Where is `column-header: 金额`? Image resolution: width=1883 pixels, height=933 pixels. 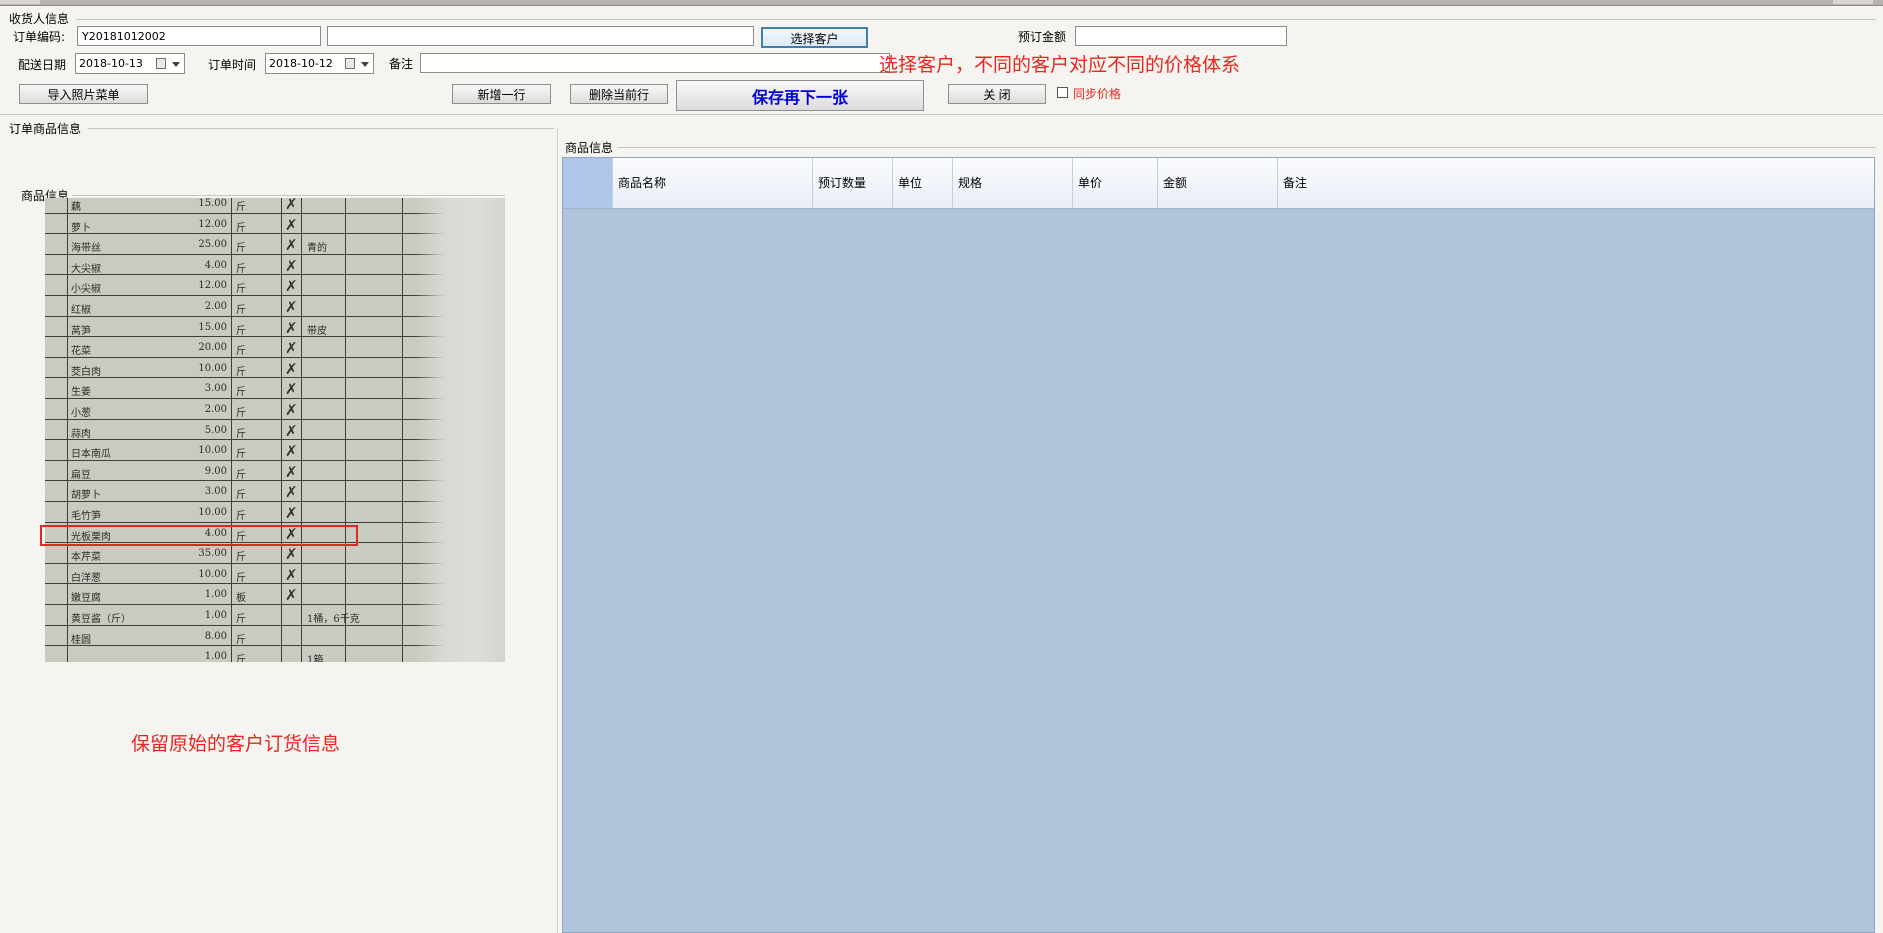
column-header: 金额 is located at coordinates (1218, 183).